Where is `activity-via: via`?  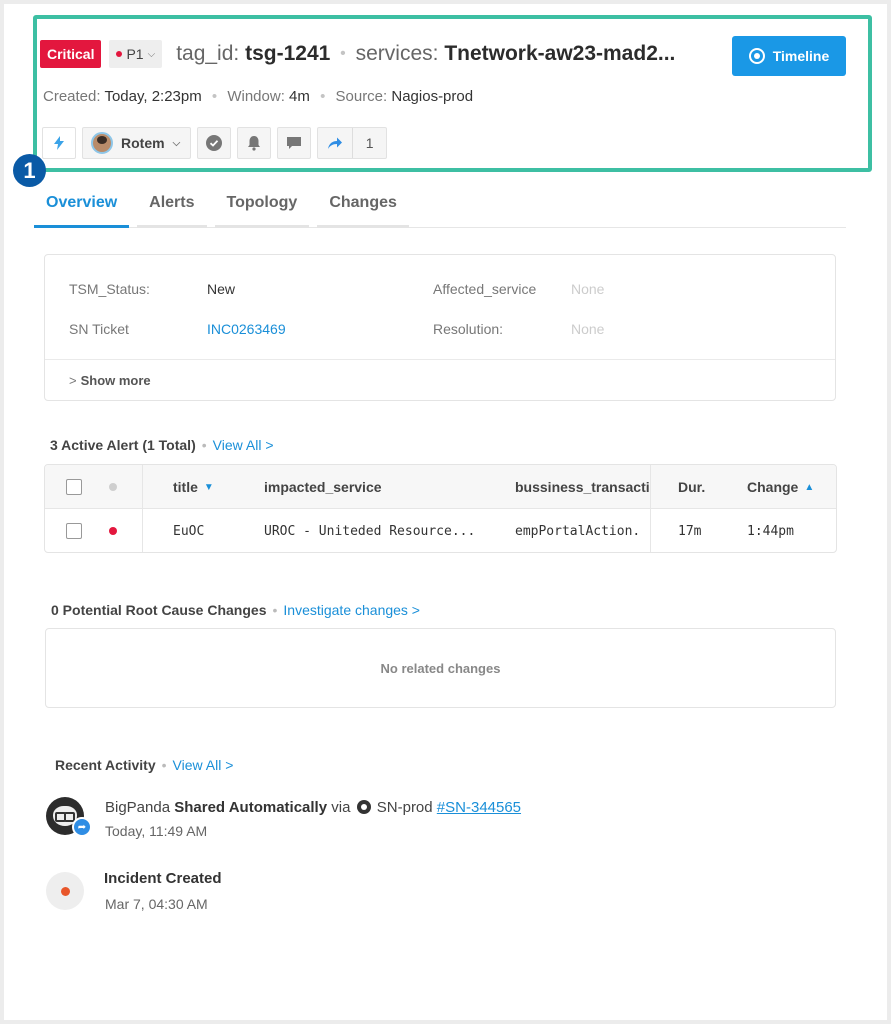
activity-via: via is located at coordinates (341, 807).